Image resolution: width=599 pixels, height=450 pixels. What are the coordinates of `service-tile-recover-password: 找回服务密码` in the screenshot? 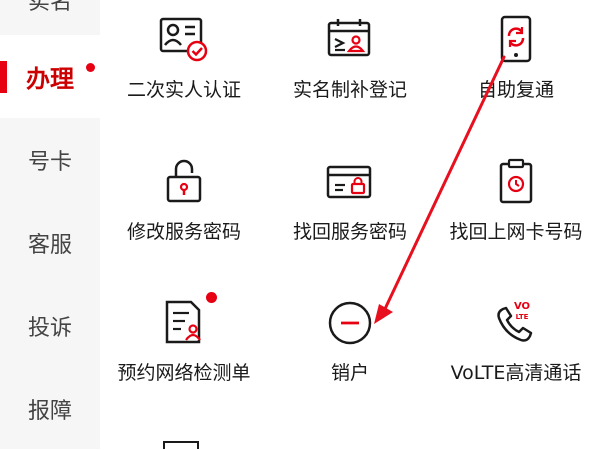 It's located at (350, 210).